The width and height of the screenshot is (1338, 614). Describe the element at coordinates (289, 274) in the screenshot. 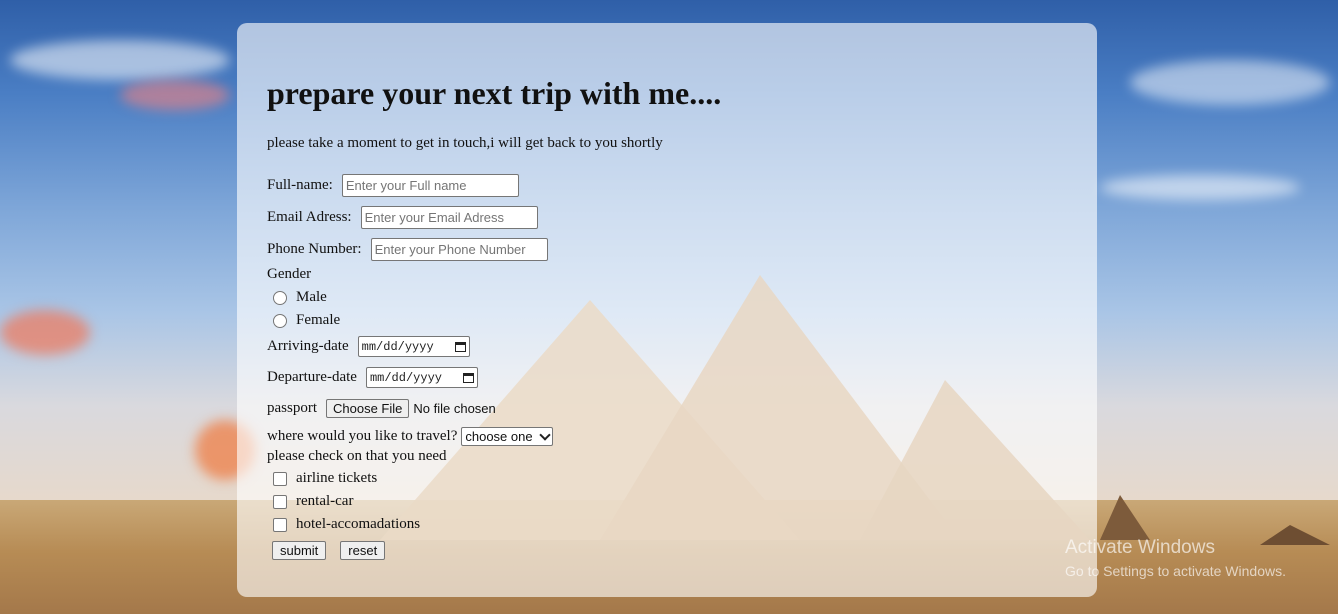

I see `gender-label: Gender` at that location.